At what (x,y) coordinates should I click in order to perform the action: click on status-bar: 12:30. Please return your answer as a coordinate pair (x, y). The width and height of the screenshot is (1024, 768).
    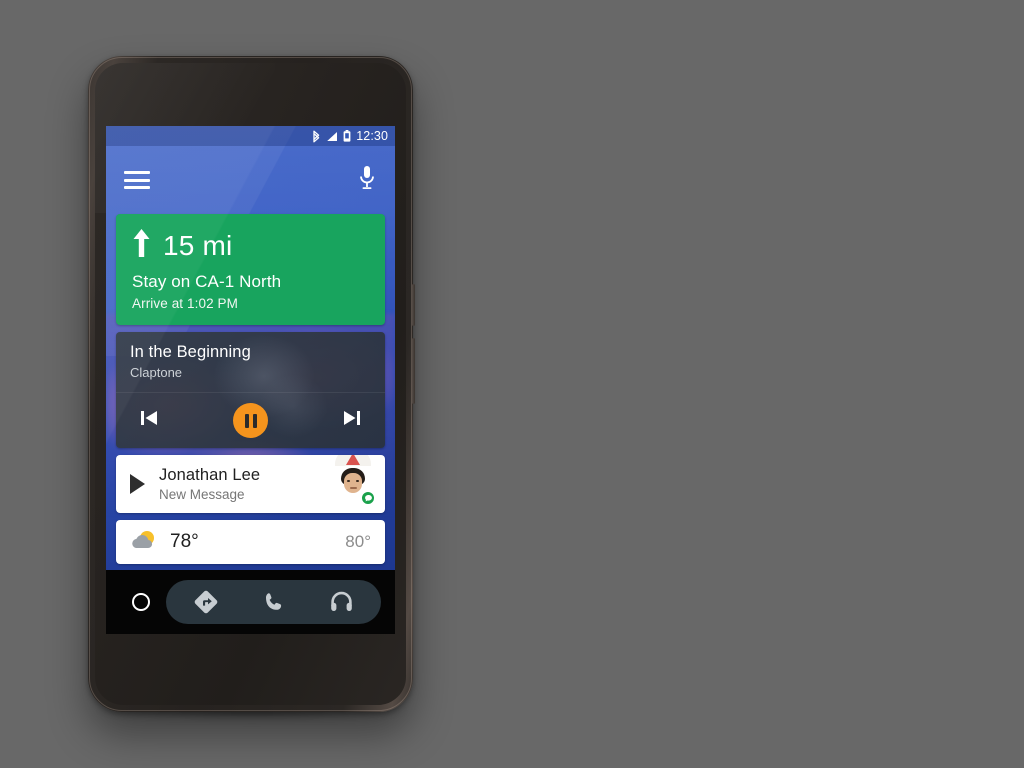
    Looking at the image, I should click on (250, 136).